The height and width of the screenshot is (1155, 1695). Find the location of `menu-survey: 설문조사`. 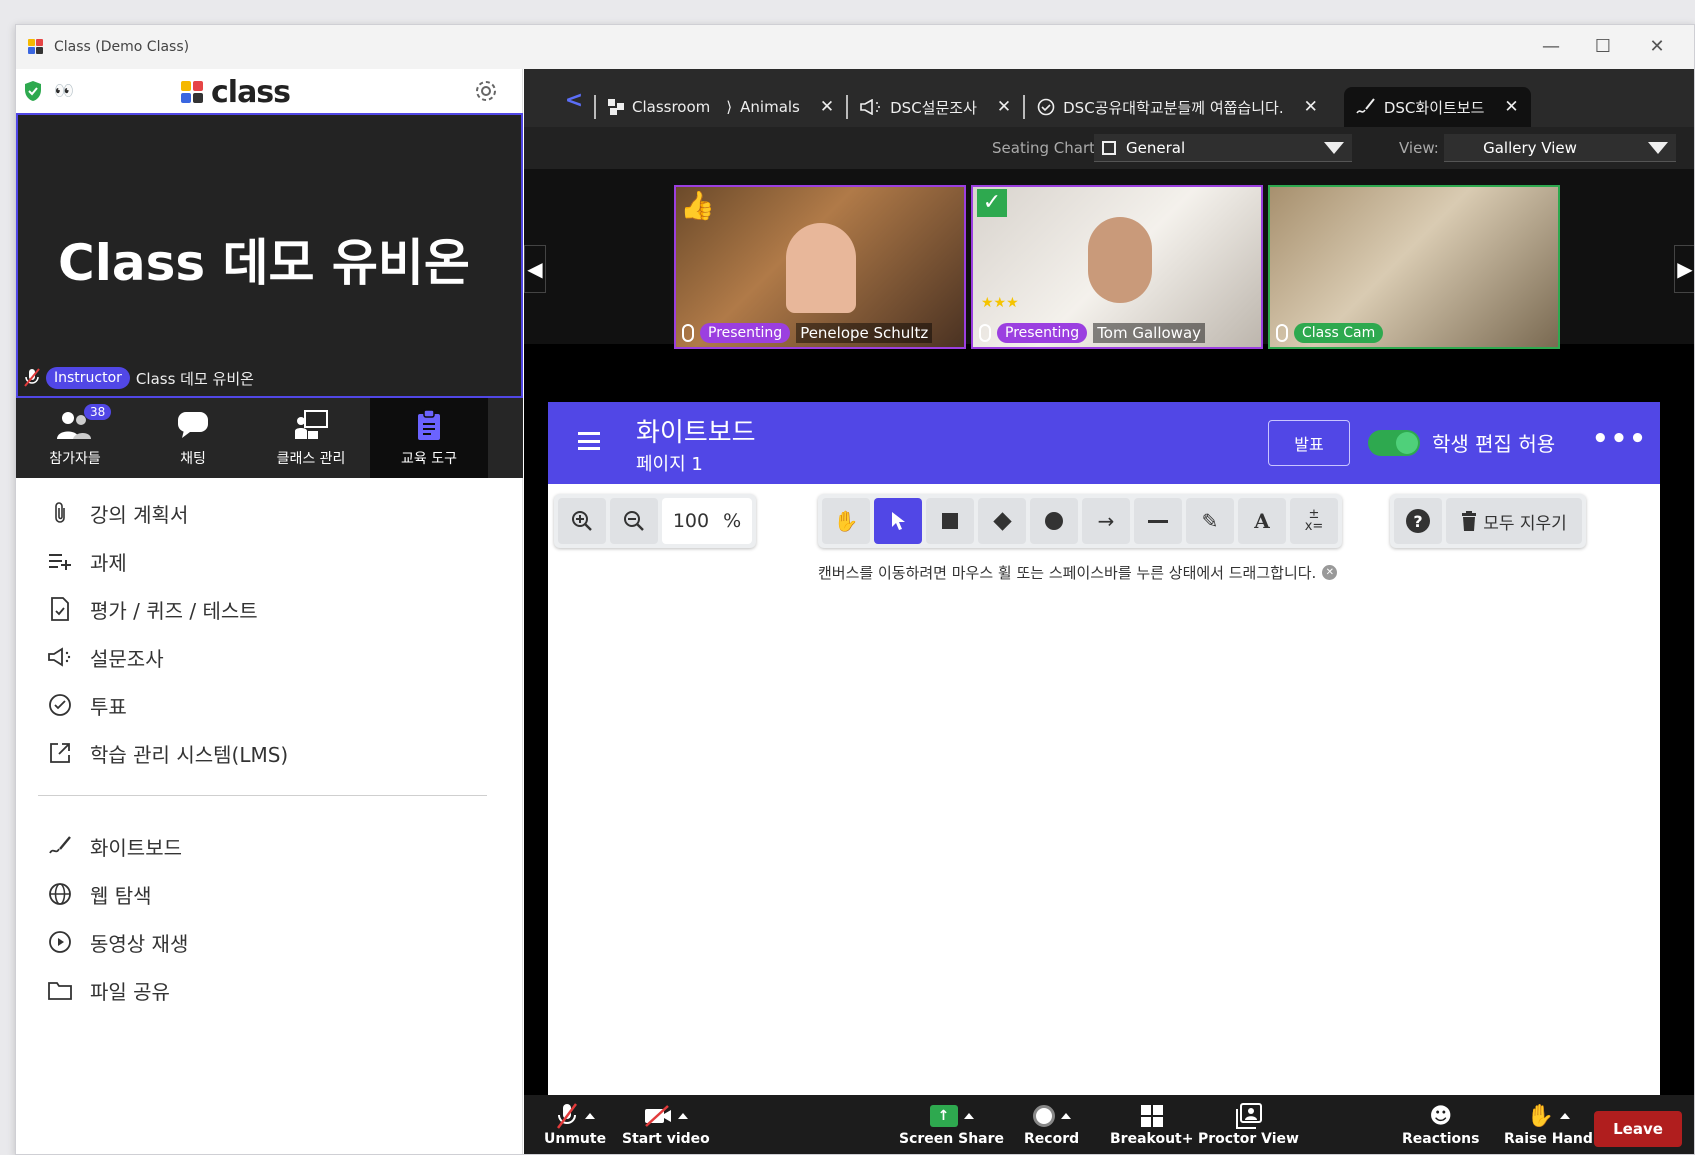

menu-survey: 설문조사 is located at coordinates (269, 657).